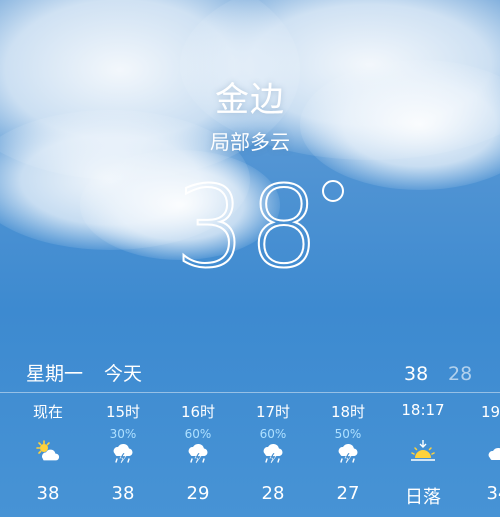  Describe the element at coordinates (490, 412) in the screenshot. I see `hourly-time: 19时` at that location.